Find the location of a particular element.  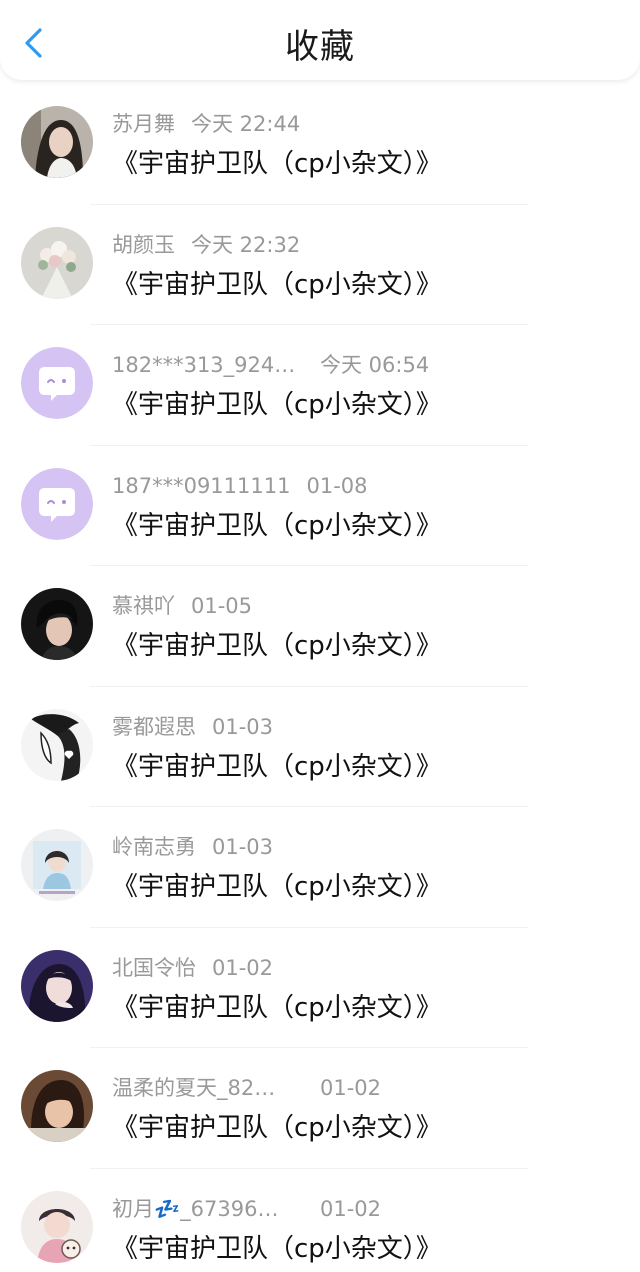

item-meta: 胡颜玉 今天 22:32 is located at coordinates (206, 245).